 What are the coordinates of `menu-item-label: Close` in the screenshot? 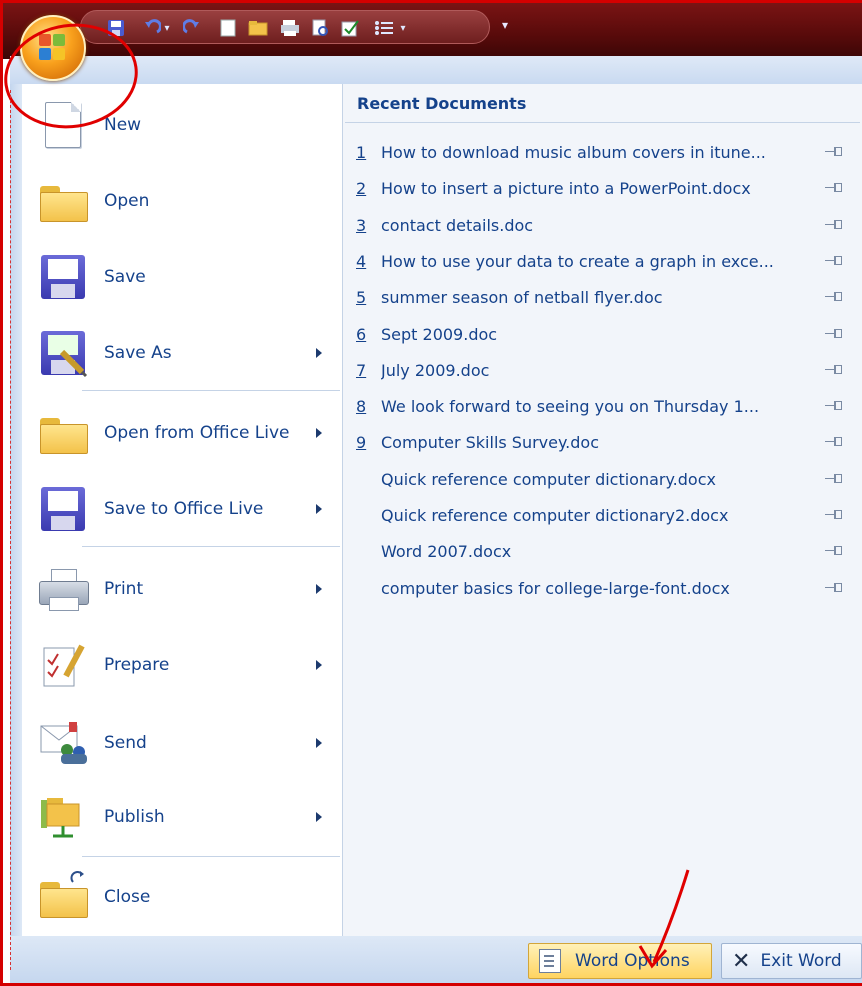 It's located at (127, 897).